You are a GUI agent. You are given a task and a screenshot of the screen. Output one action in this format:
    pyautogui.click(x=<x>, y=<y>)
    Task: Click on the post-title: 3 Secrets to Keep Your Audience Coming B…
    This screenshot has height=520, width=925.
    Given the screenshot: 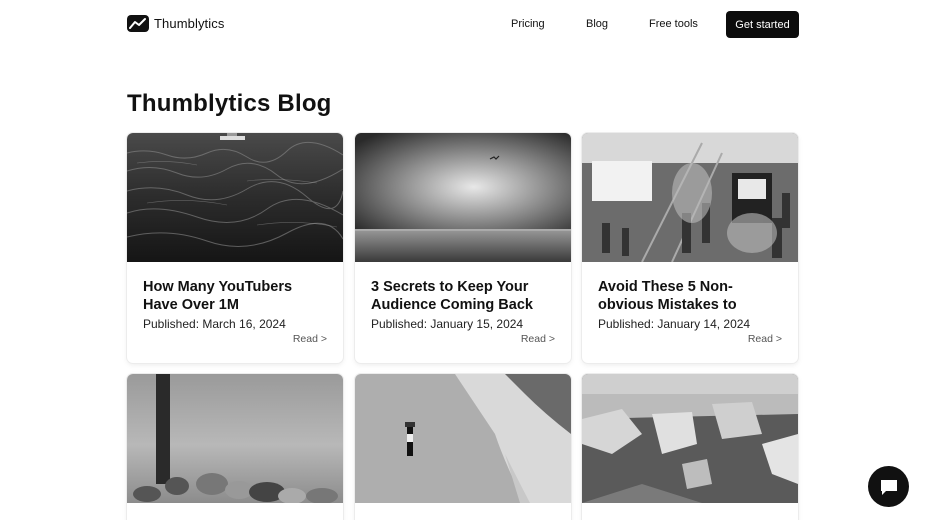 What is the action you would take?
    pyautogui.click(x=463, y=296)
    